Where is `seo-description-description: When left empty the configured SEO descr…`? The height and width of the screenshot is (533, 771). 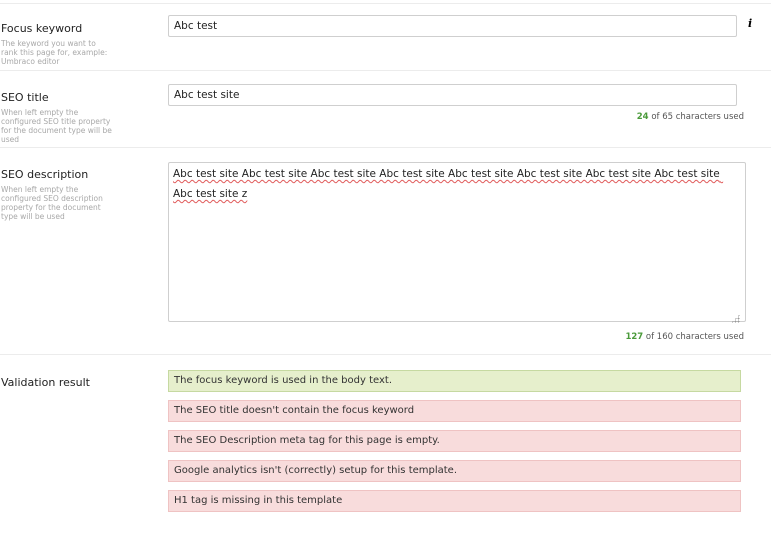 seo-description-description: When left empty the configured SEO descr… is located at coordinates (52, 203).